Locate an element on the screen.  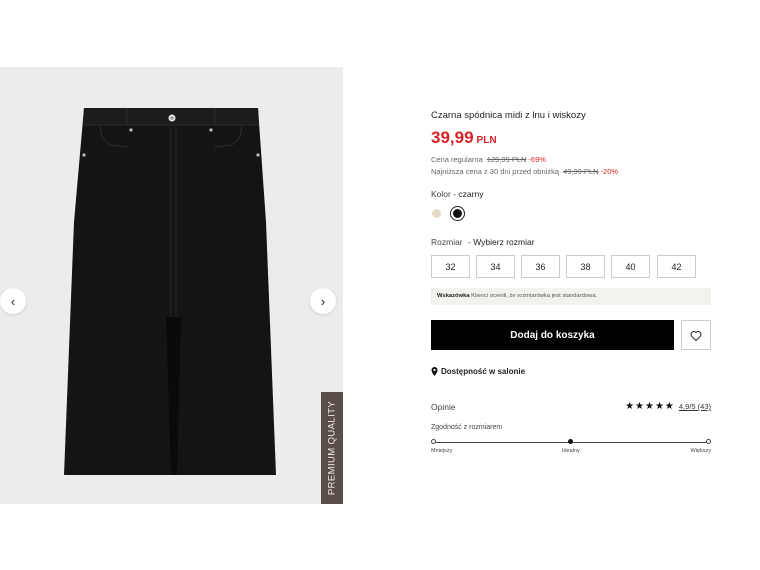
add-to-cart-button: Dodaj do koszyka is located at coordinates (552, 335).